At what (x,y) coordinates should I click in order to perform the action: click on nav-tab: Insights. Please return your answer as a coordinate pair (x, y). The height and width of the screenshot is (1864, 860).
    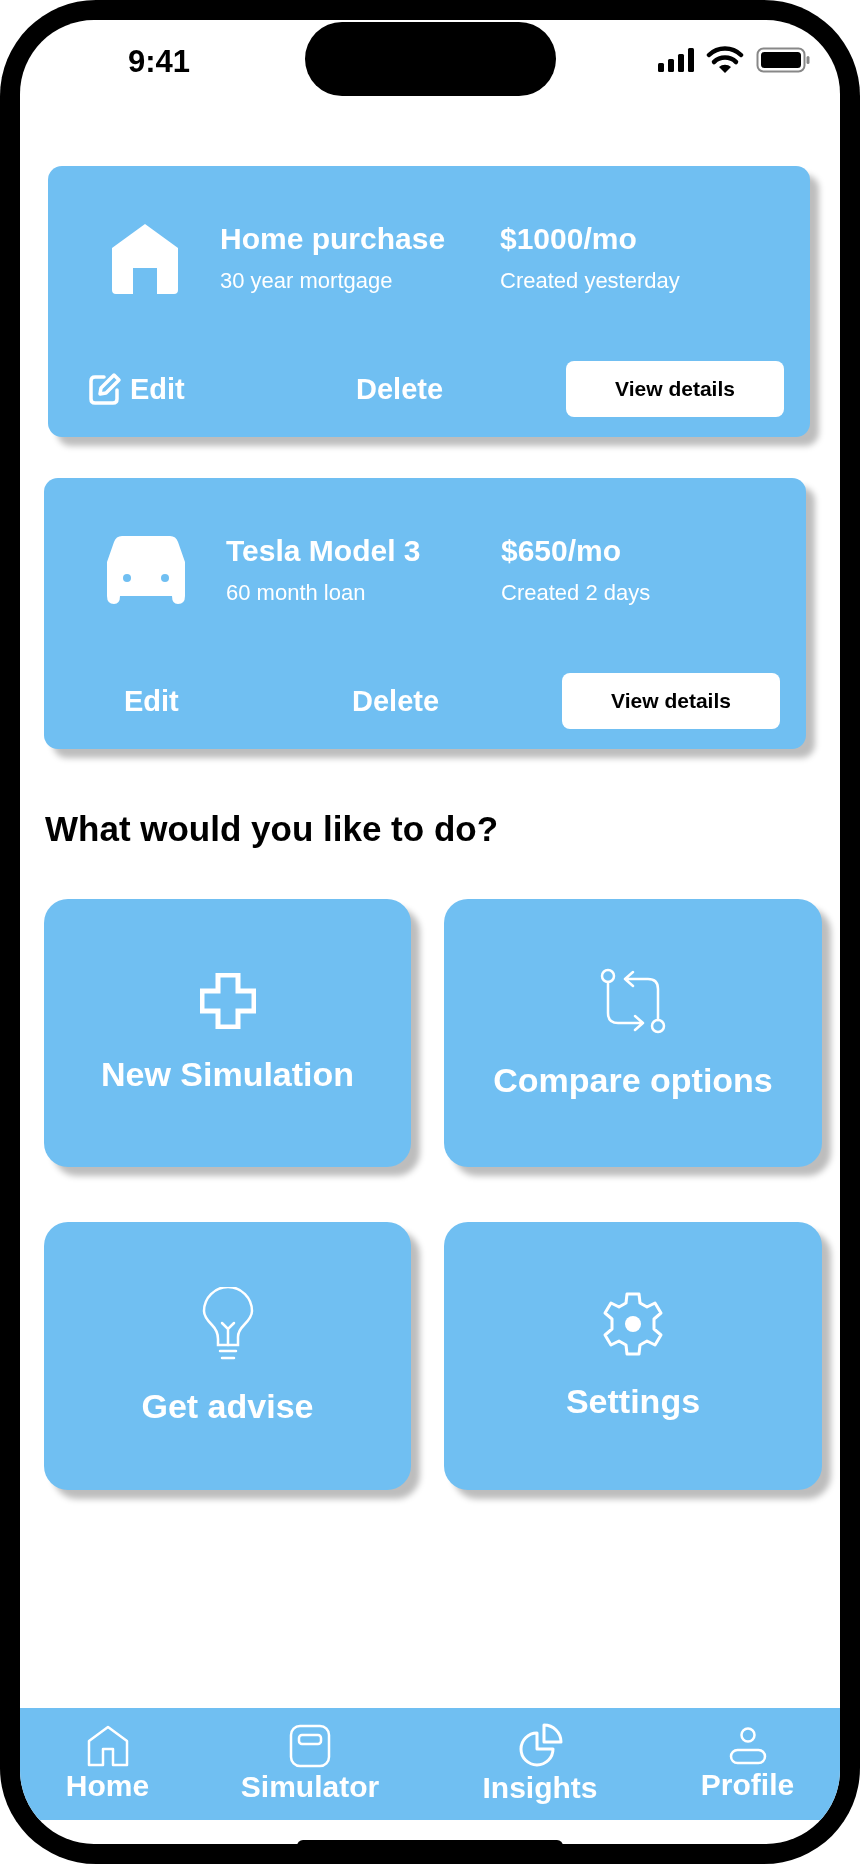
    Looking at the image, I should click on (540, 1764).